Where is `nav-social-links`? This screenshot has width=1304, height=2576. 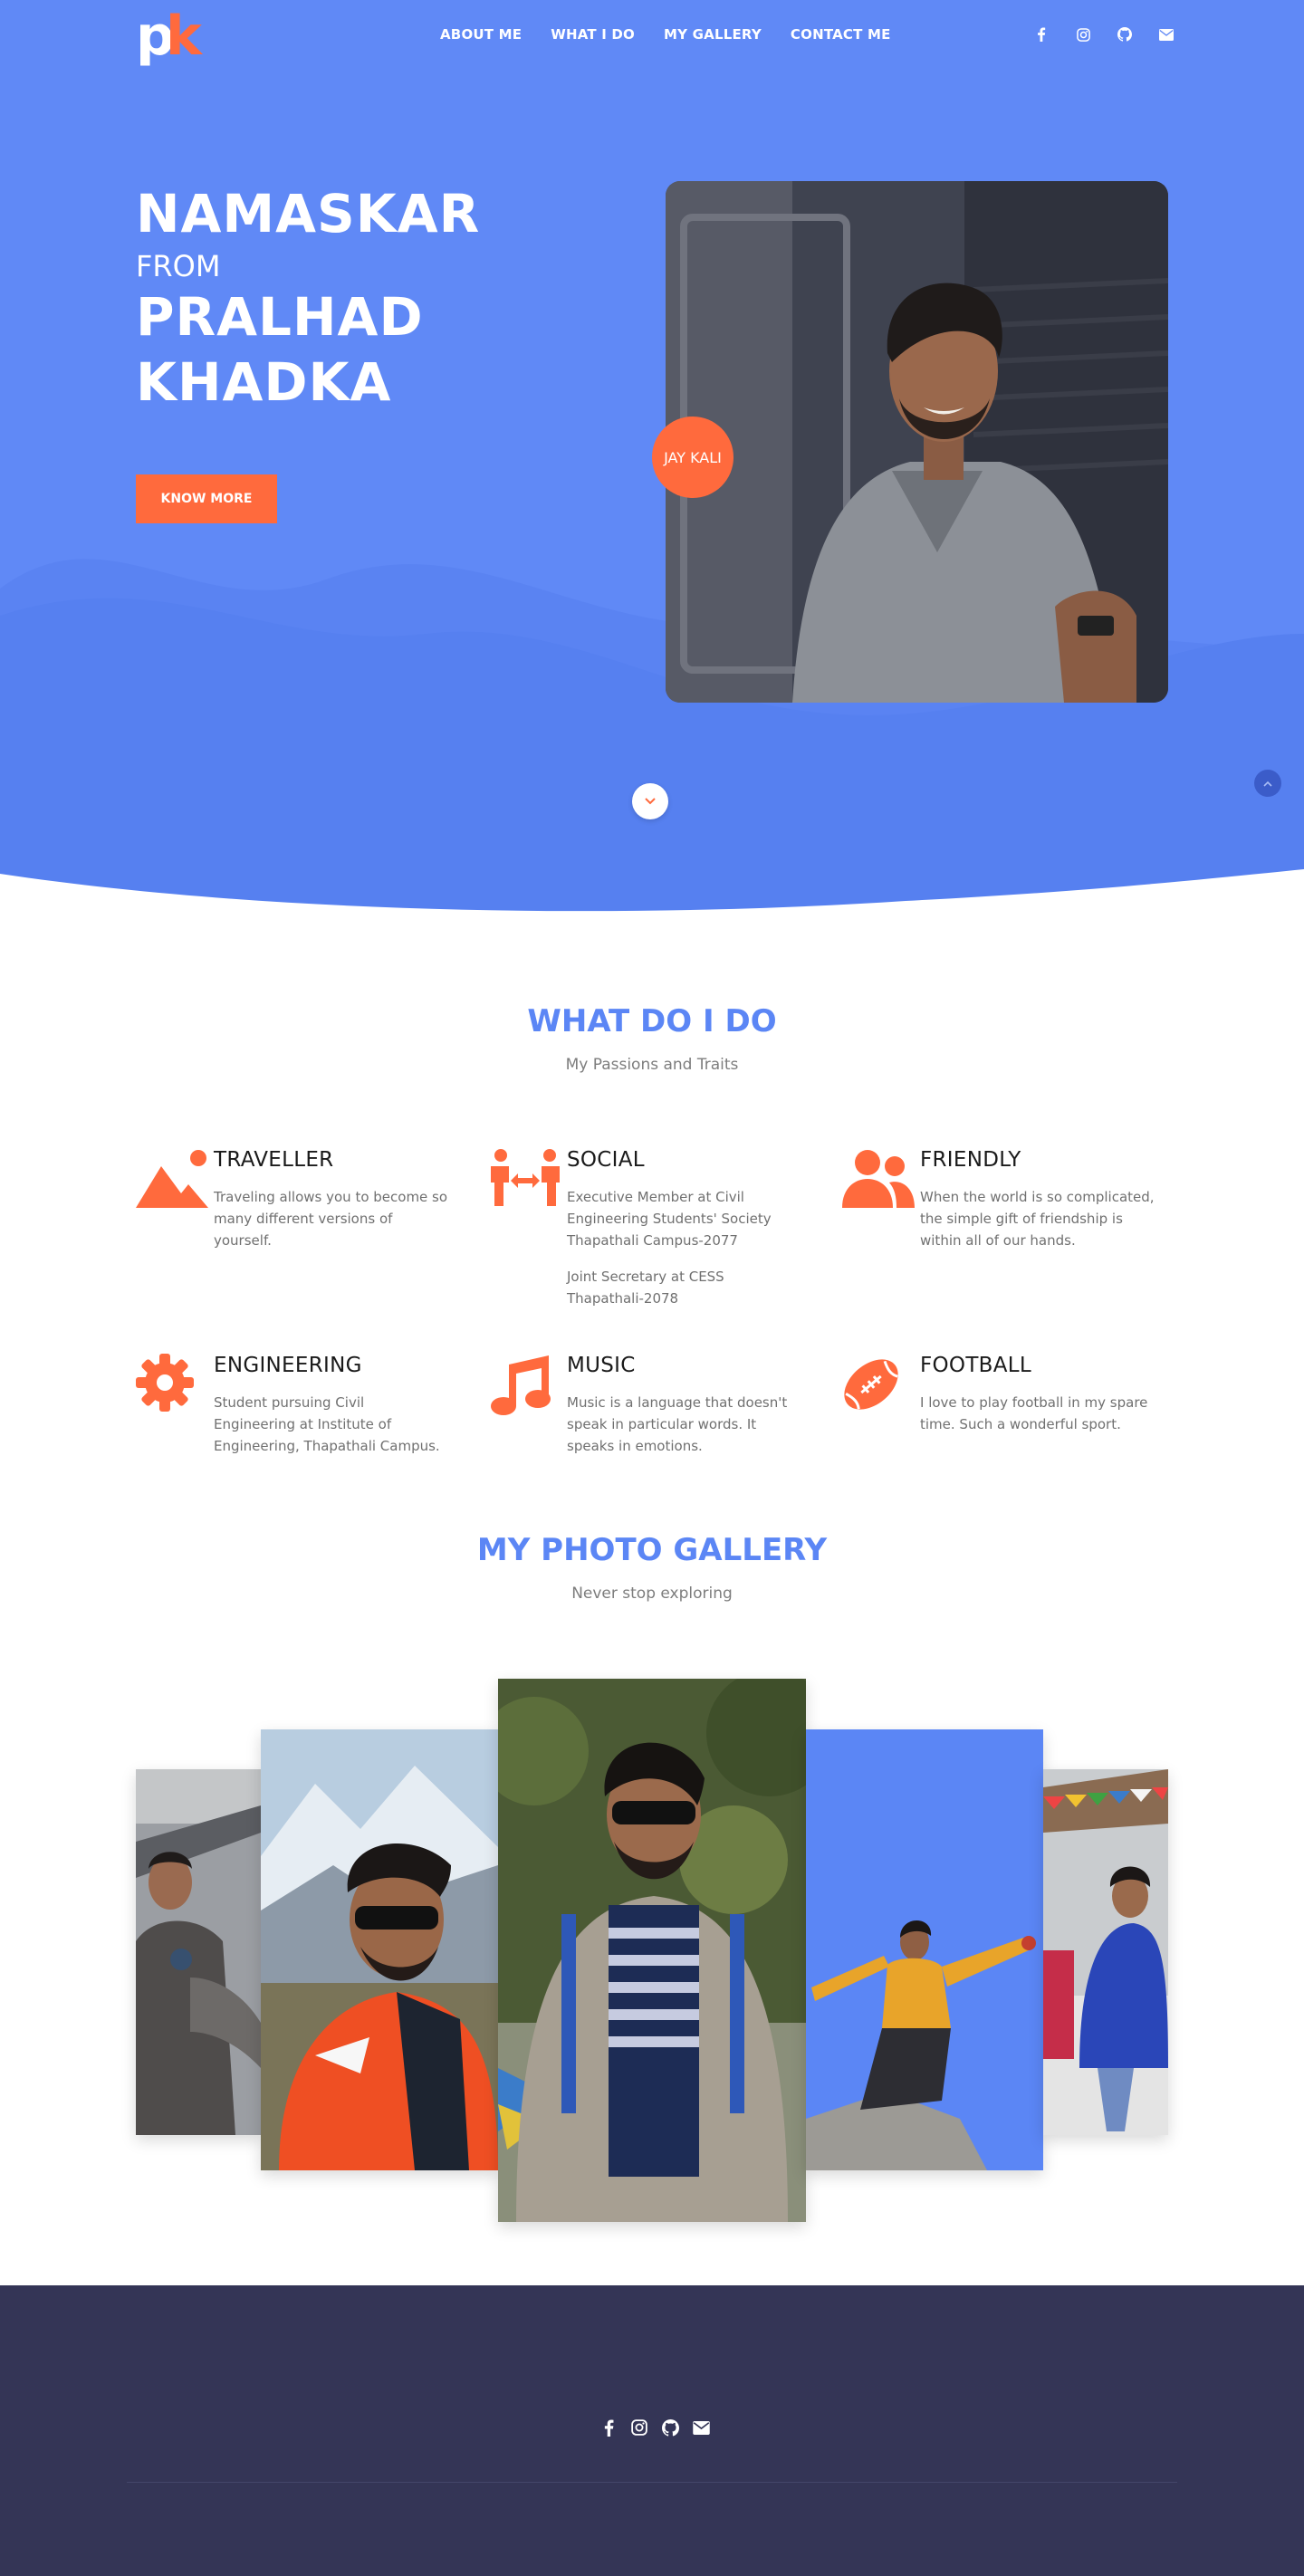
nav-social-links is located at coordinates (1104, 34).